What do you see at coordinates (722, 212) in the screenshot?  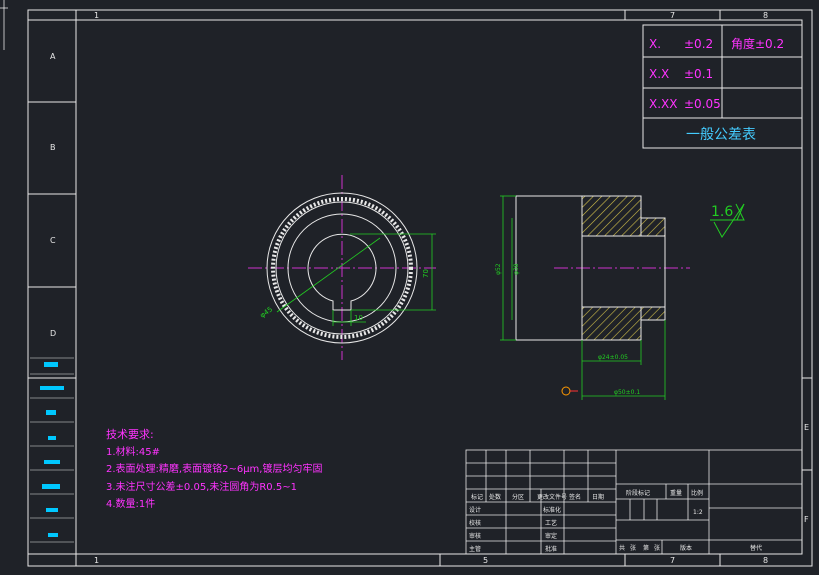 I see `roughness-value: 1.6` at bounding box center [722, 212].